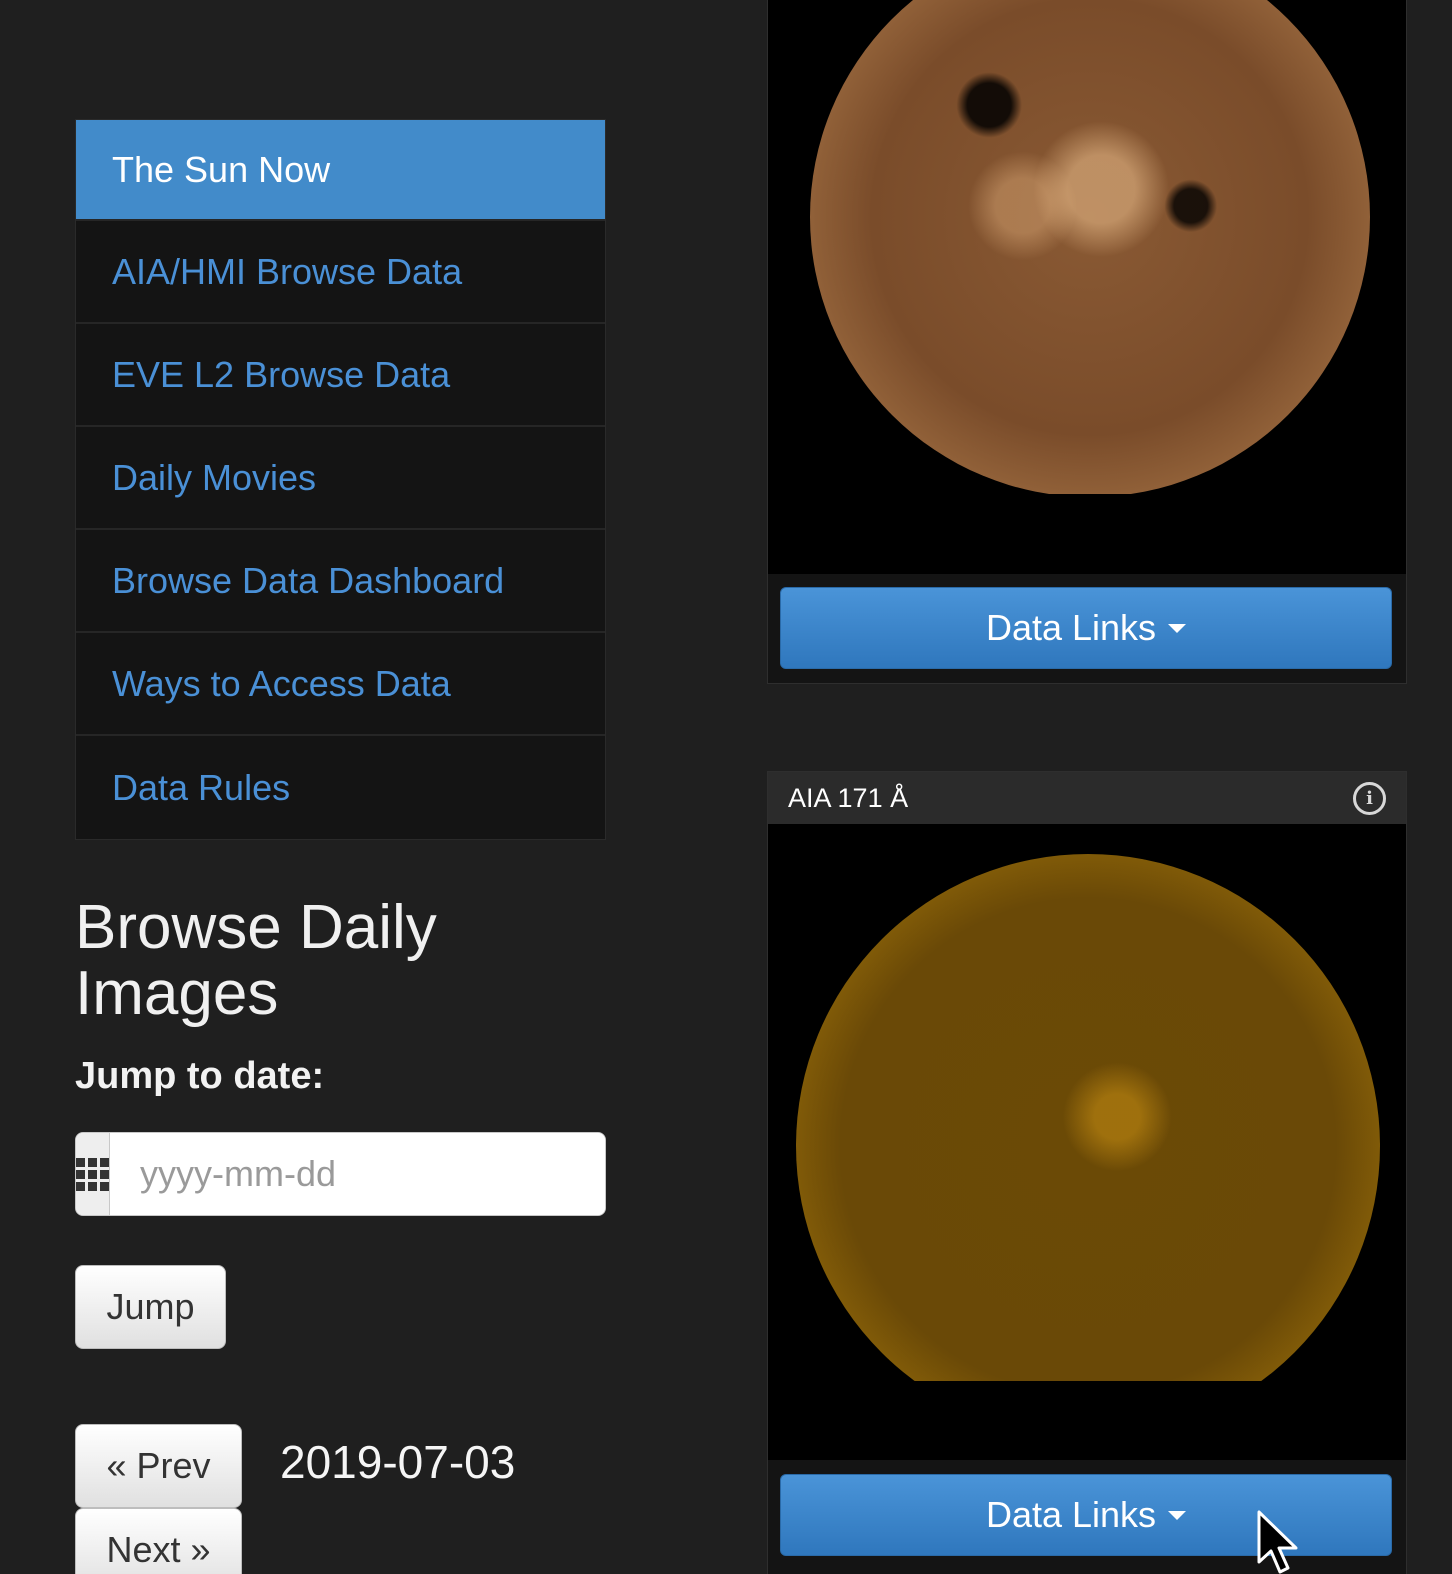 The width and height of the screenshot is (1452, 1574). What do you see at coordinates (200, 1076) in the screenshot?
I see `jump-to-date-label: Jump to date:` at bounding box center [200, 1076].